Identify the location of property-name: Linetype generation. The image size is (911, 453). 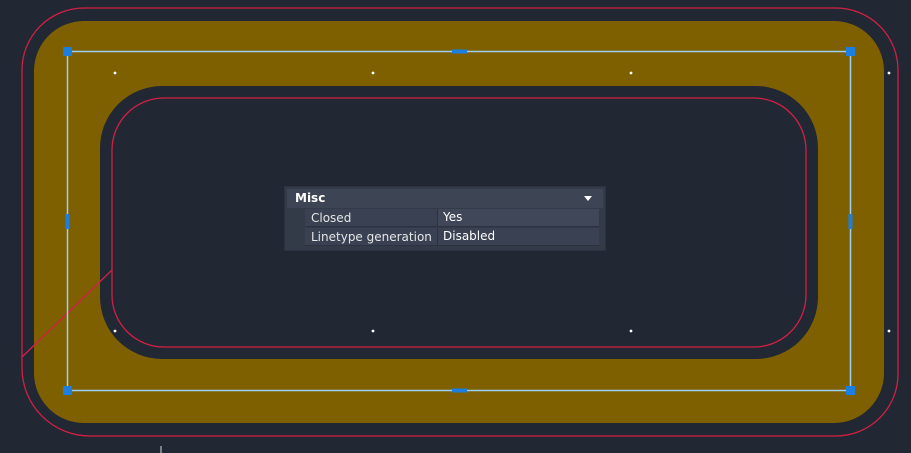
(371, 236).